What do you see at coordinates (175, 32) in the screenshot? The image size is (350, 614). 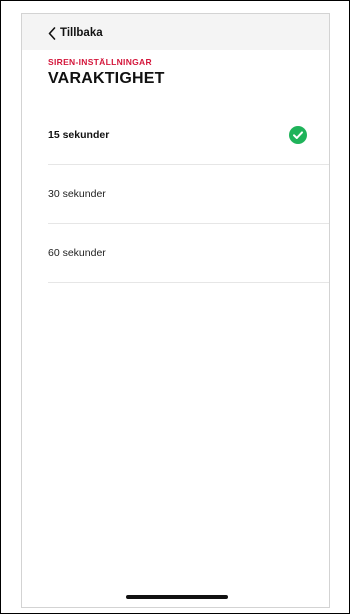 I see `navigation-bar: Tillbaka` at bounding box center [175, 32].